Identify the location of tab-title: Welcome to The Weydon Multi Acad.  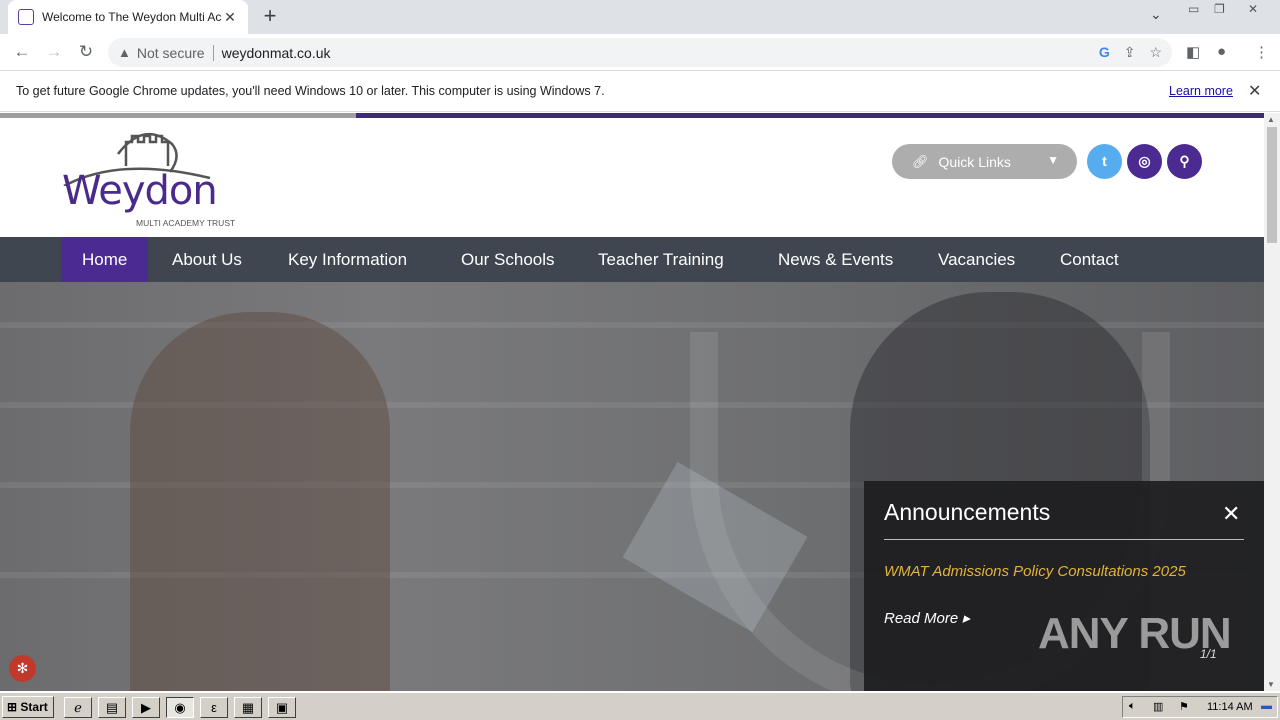
(132, 17).